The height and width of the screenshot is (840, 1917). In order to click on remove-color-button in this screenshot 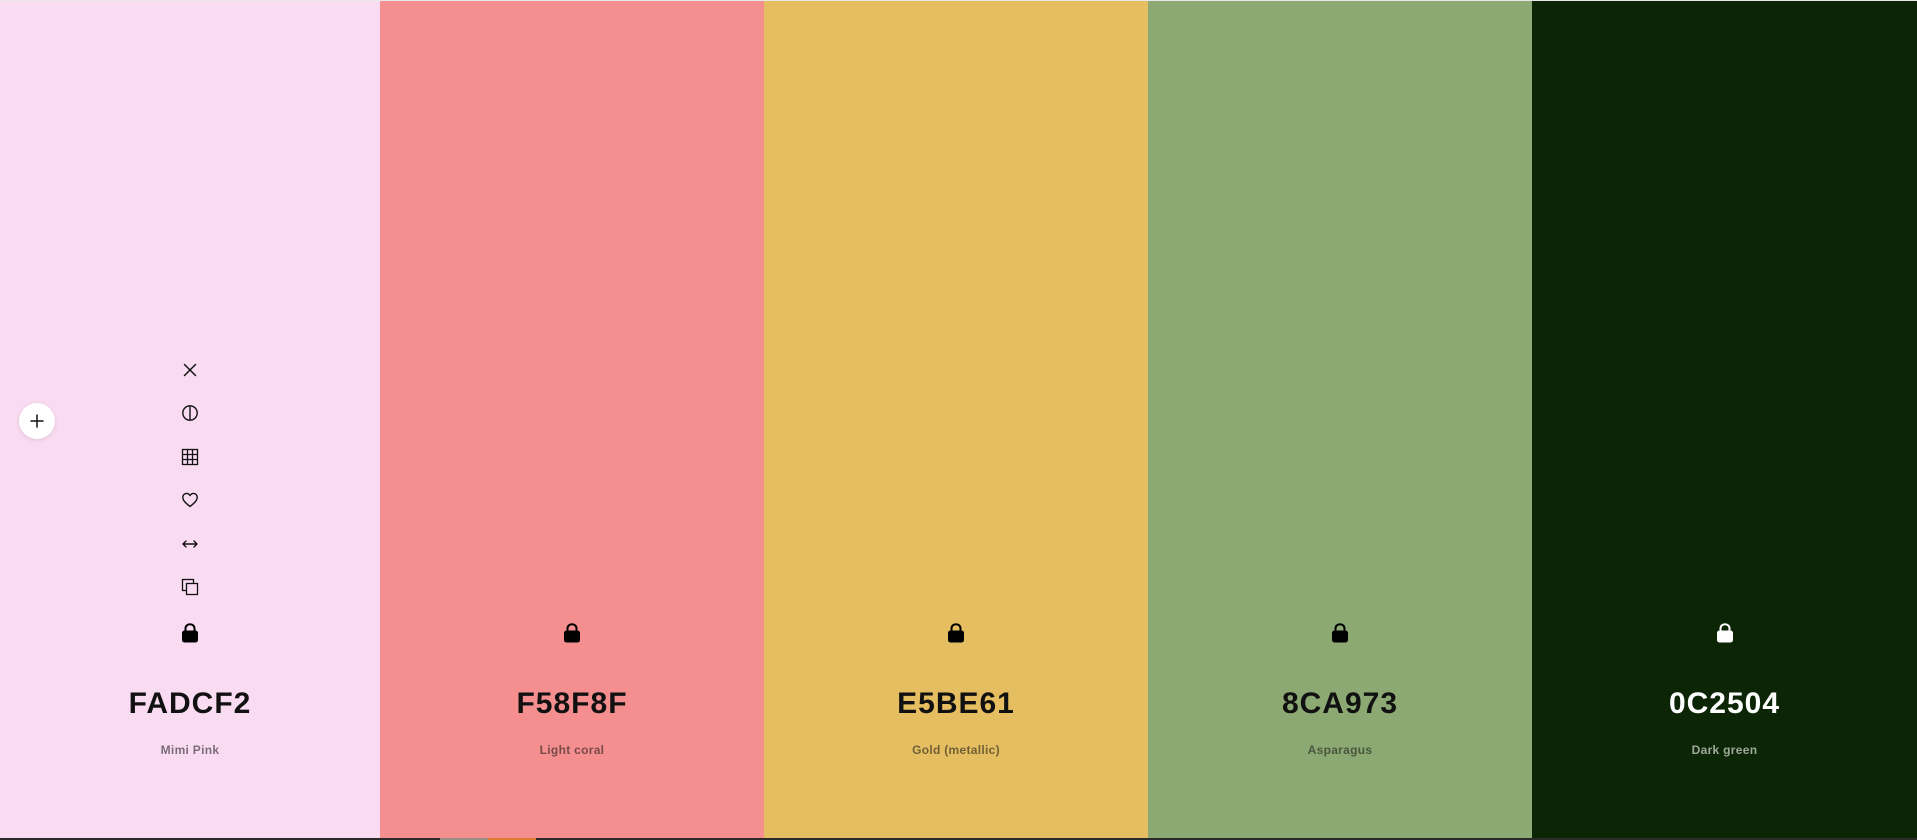, I will do `click(190, 370)`.